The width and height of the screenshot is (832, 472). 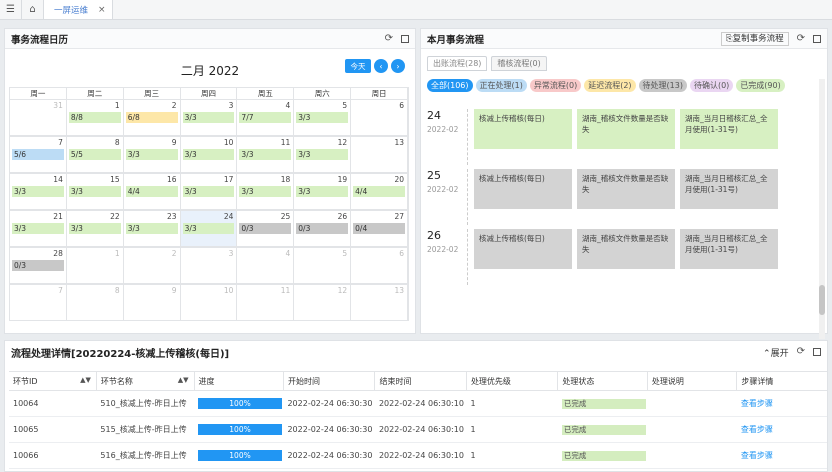 What do you see at coordinates (323, 191) in the screenshot?
I see `calendar-day: 19 3/3` at bounding box center [323, 191].